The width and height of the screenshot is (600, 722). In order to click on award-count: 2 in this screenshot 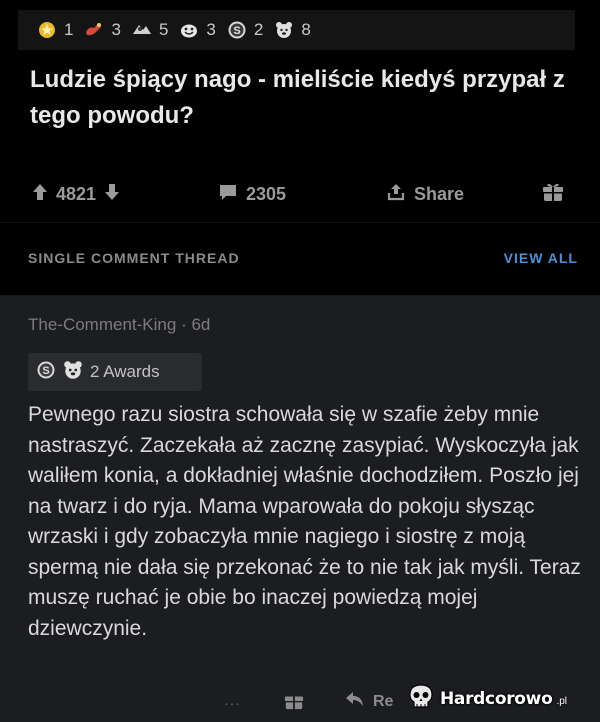, I will do `click(258, 29)`.